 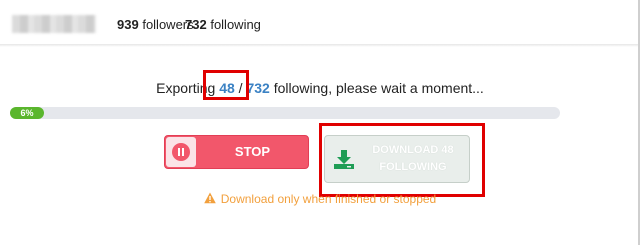 What do you see at coordinates (252, 151) in the screenshot?
I see `stop-button-label: STOP` at bounding box center [252, 151].